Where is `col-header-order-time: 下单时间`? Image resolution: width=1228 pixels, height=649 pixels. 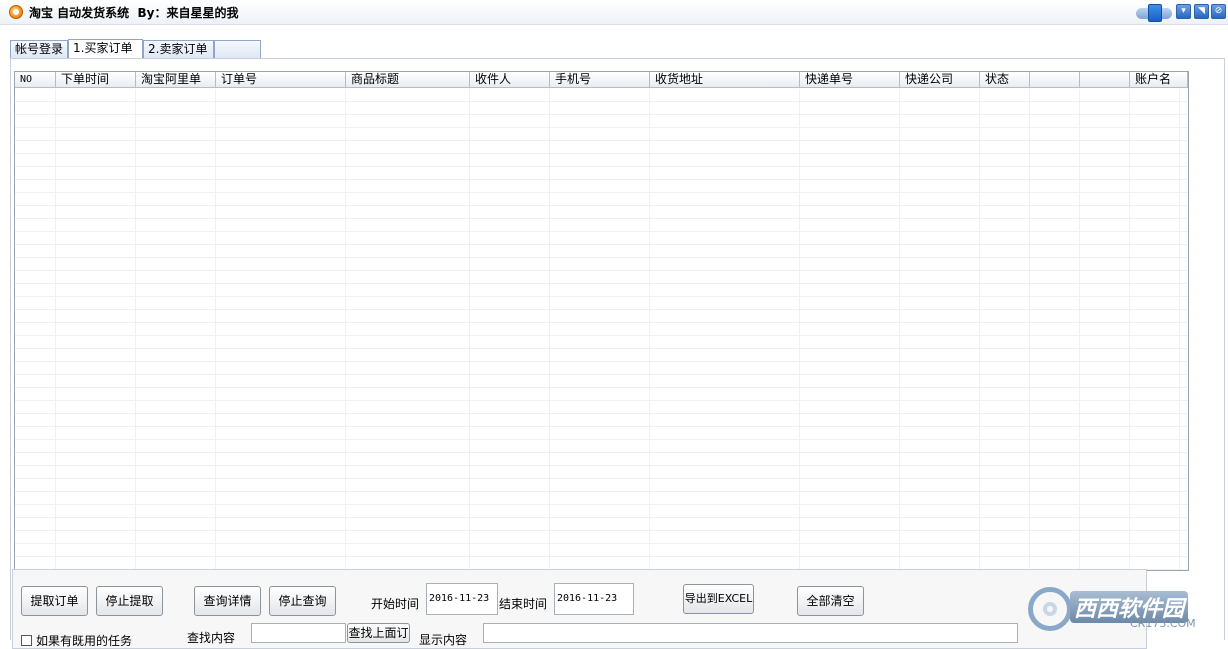 col-header-order-time: 下单时间 is located at coordinates (96, 80).